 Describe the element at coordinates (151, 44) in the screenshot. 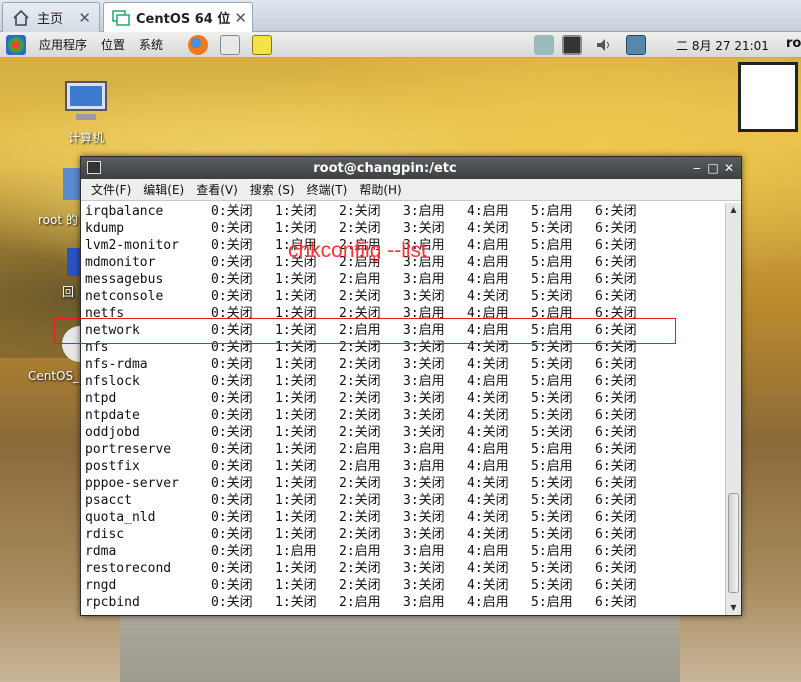

I see `menu-system: 系统` at that location.